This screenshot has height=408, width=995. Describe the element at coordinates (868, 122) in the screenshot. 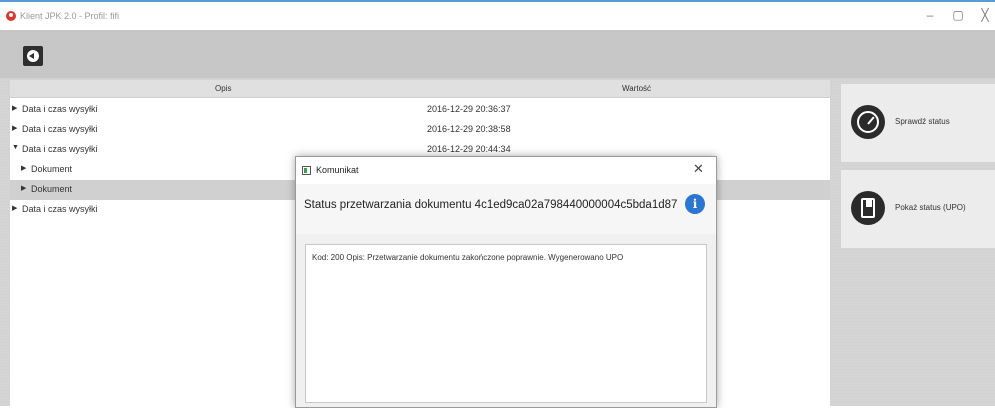

I see `speedometer-icon` at that location.